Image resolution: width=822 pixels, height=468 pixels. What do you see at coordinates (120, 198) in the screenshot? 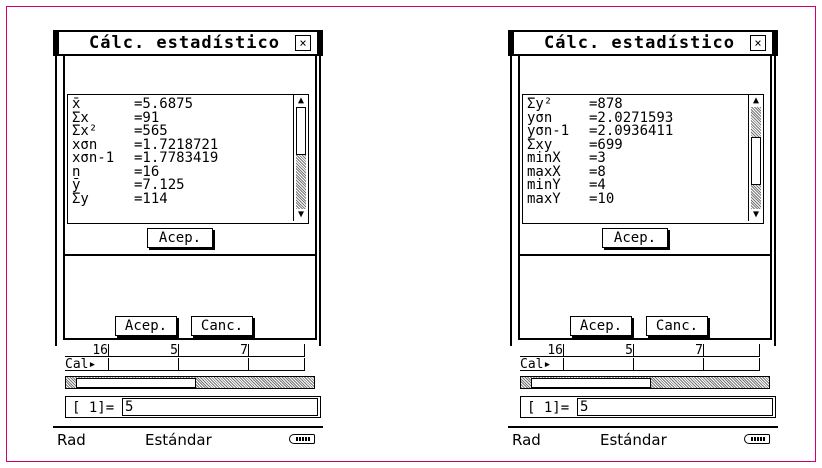
I see `stat-row: Σy =114` at bounding box center [120, 198].